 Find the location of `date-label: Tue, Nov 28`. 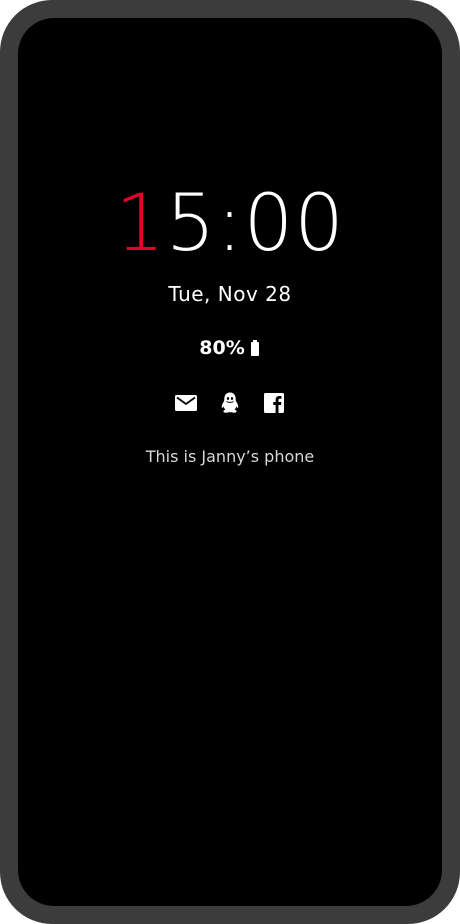

date-label: Tue, Nov 28 is located at coordinates (230, 294).